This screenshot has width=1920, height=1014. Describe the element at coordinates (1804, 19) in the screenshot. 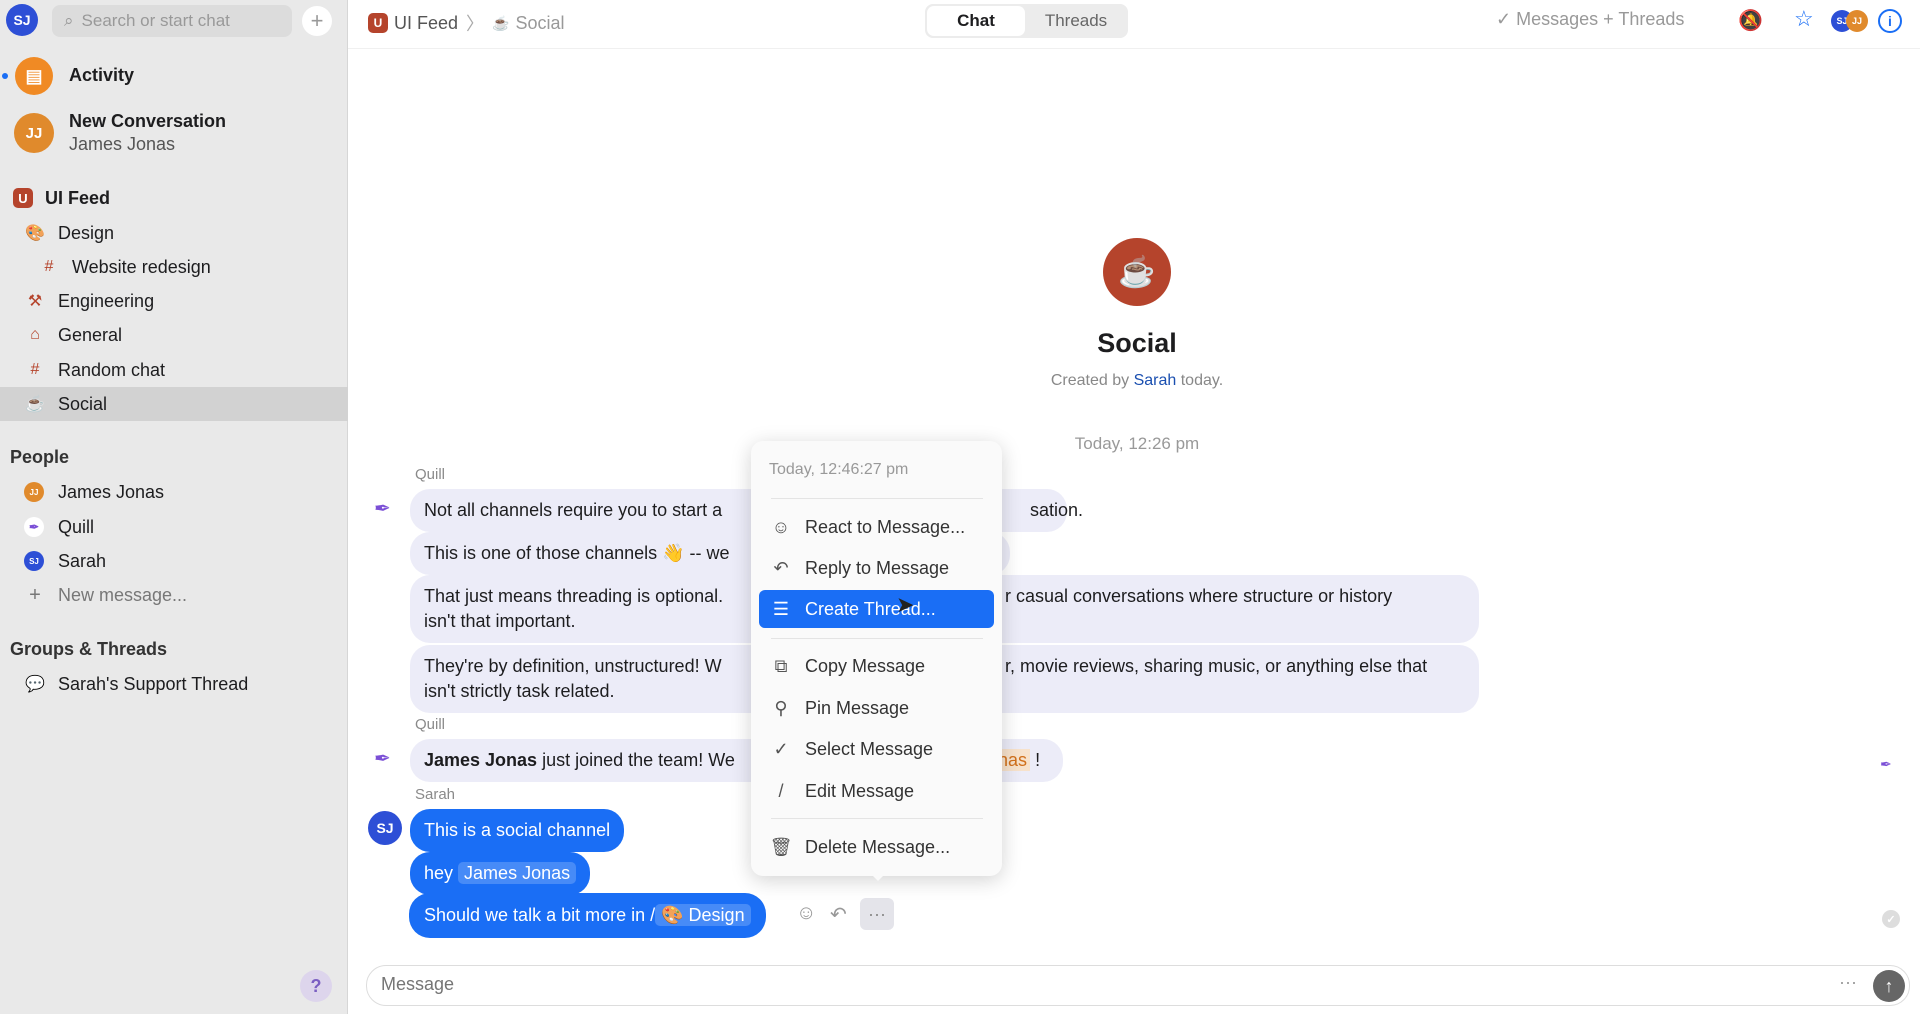

I see `star-icon: ☆` at that location.